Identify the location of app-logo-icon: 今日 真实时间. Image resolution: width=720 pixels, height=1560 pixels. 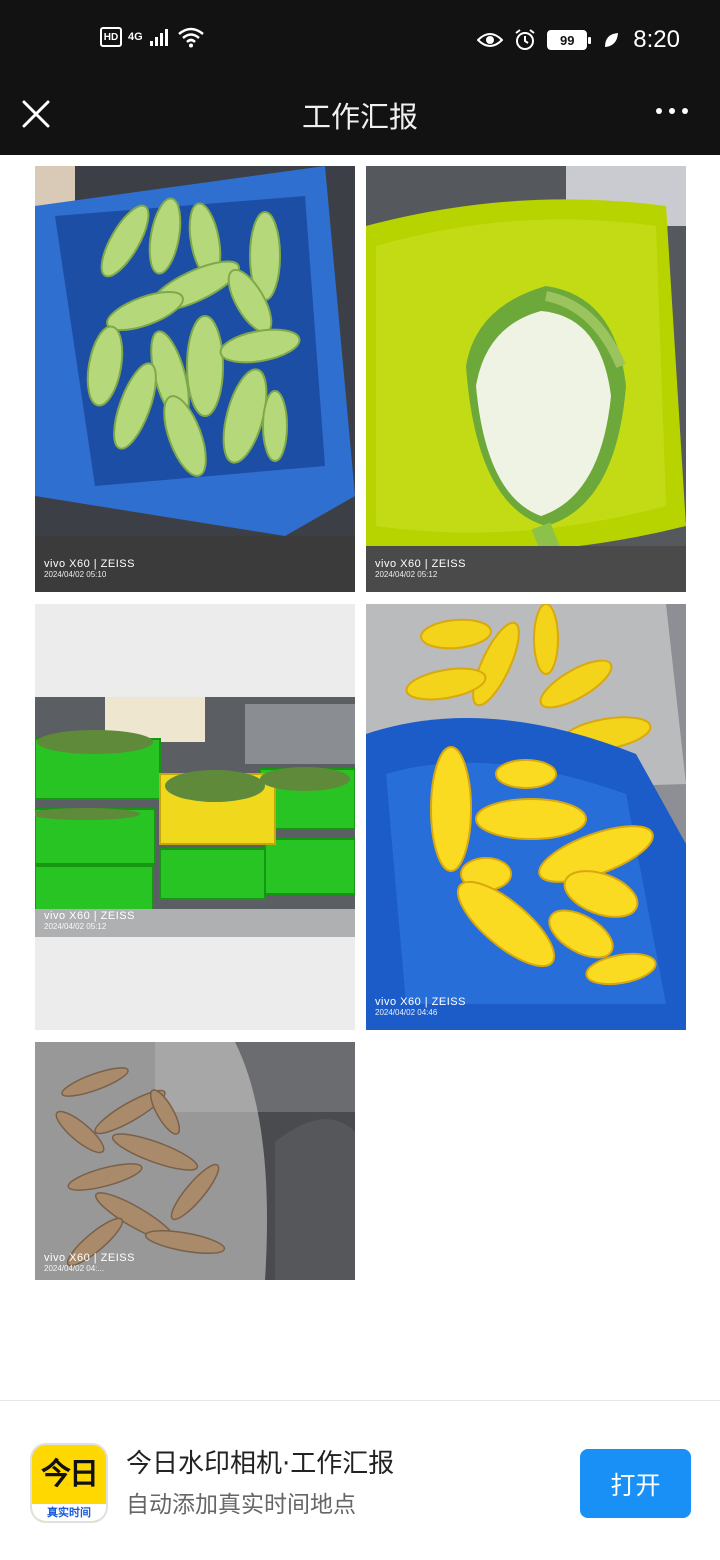
(69, 1483).